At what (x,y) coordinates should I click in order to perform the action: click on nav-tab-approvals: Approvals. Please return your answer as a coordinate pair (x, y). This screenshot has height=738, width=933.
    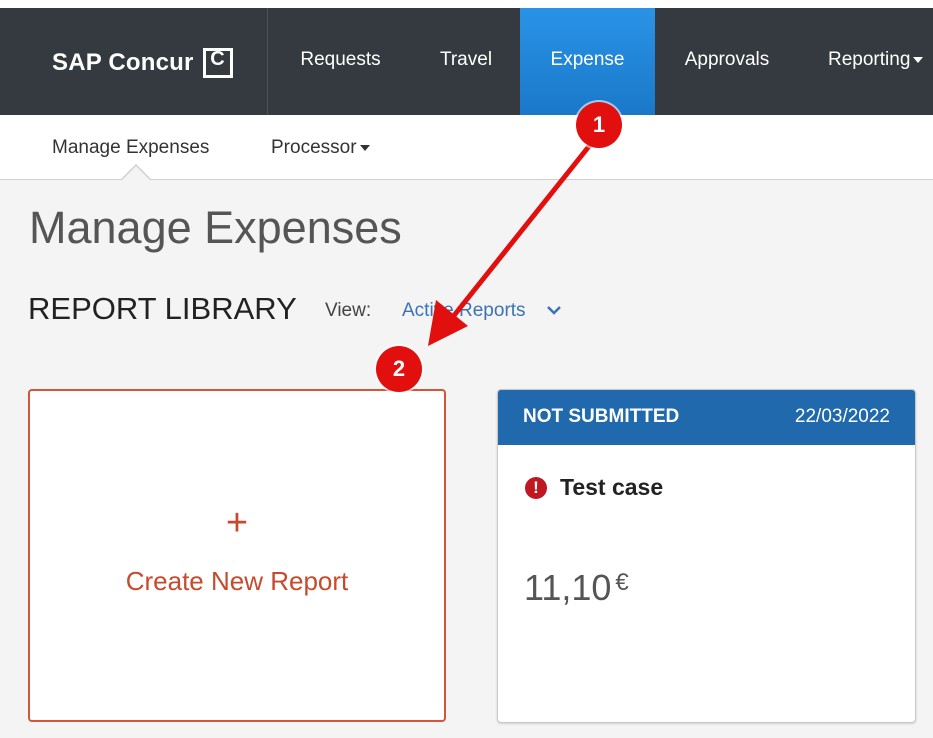
    Looking at the image, I should click on (727, 61).